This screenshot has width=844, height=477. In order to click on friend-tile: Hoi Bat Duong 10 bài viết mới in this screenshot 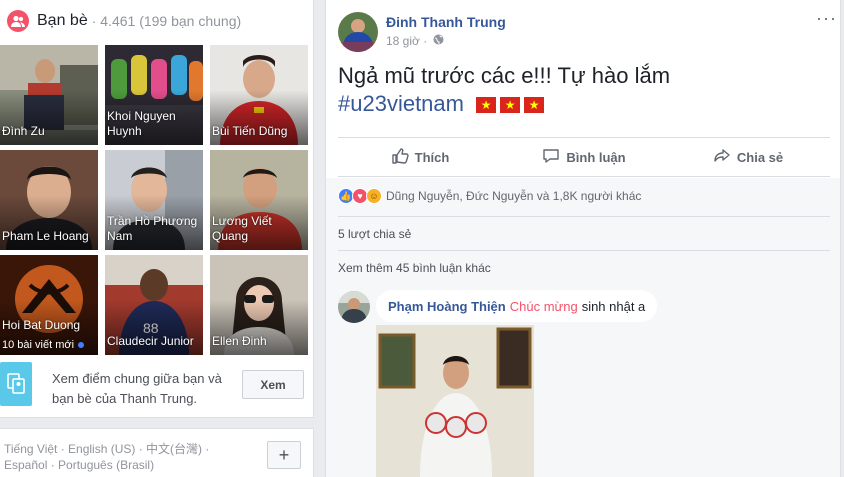, I will do `click(49, 305)`.